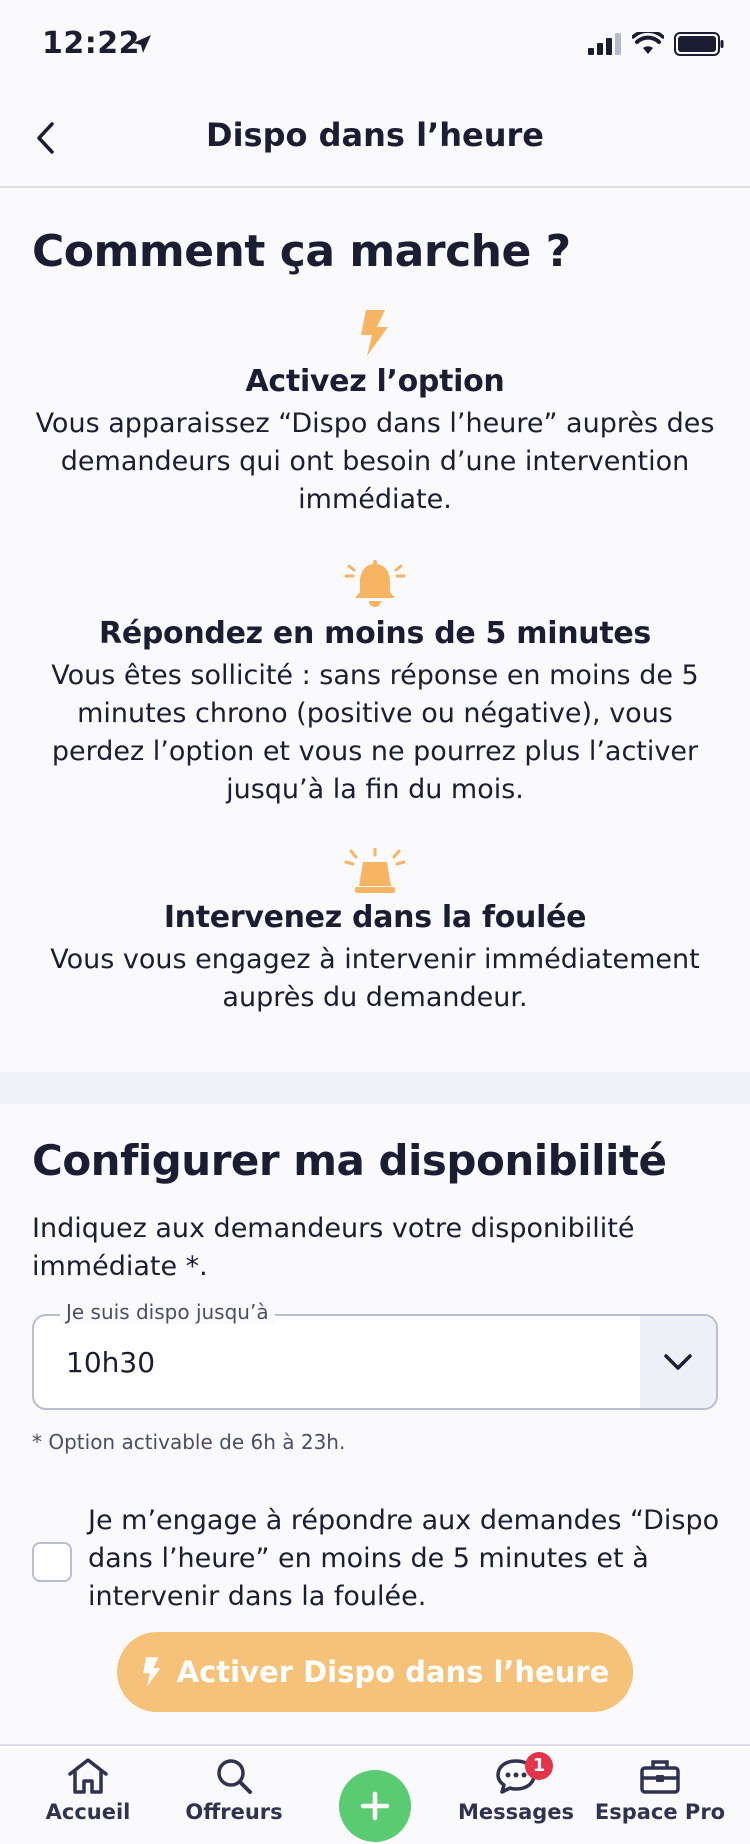  Describe the element at coordinates (301, 251) in the screenshot. I see `section-title: Comment ça marche ?` at that location.